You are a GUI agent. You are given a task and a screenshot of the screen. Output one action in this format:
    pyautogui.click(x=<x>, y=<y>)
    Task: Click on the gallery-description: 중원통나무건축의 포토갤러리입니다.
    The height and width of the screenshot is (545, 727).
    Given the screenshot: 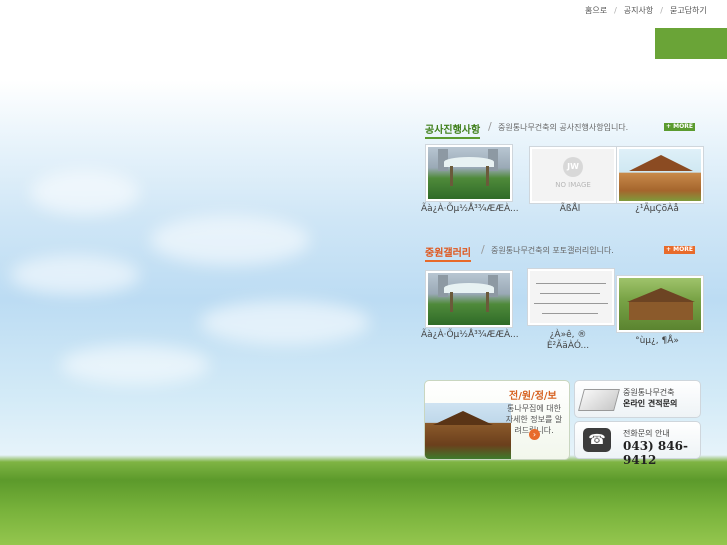 What is the action you would take?
    pyautogui.click(x=552, y=250)
    